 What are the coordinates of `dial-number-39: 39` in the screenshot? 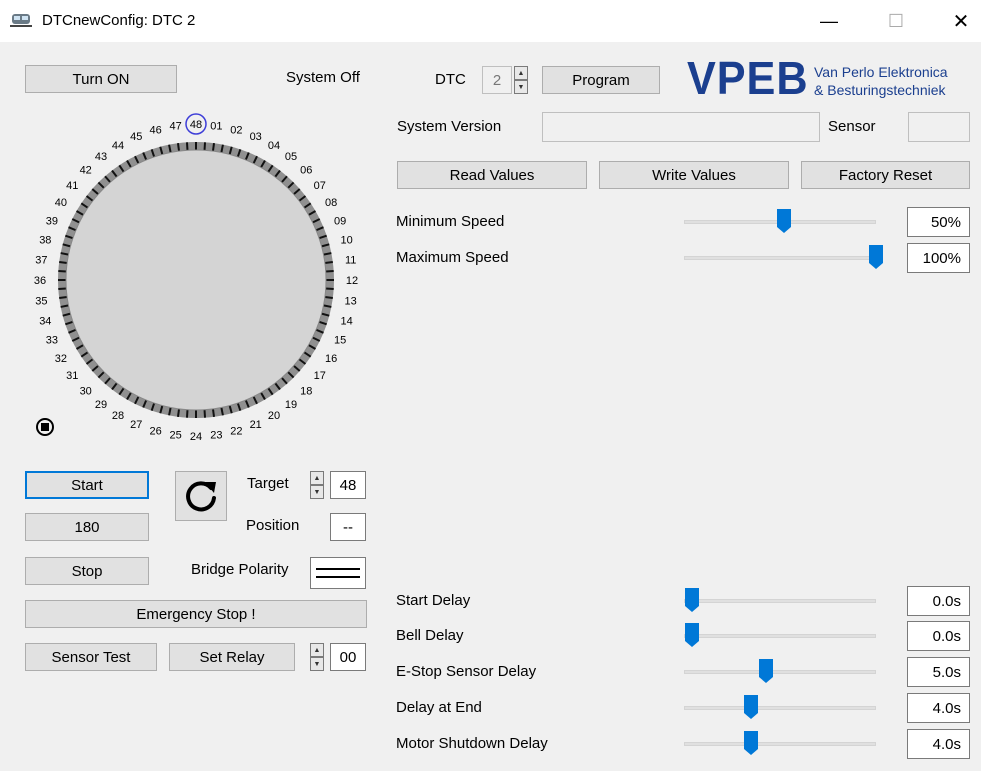 It's located at (52, 221).